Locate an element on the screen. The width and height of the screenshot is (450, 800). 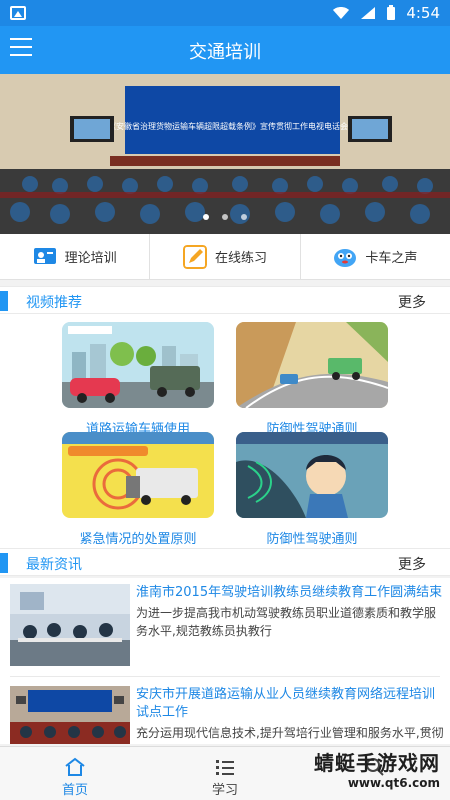
news-headline: 淮南市2015年驾驶培训教练员继续教育工作圆满结束 is located at coordinates (289, 592).